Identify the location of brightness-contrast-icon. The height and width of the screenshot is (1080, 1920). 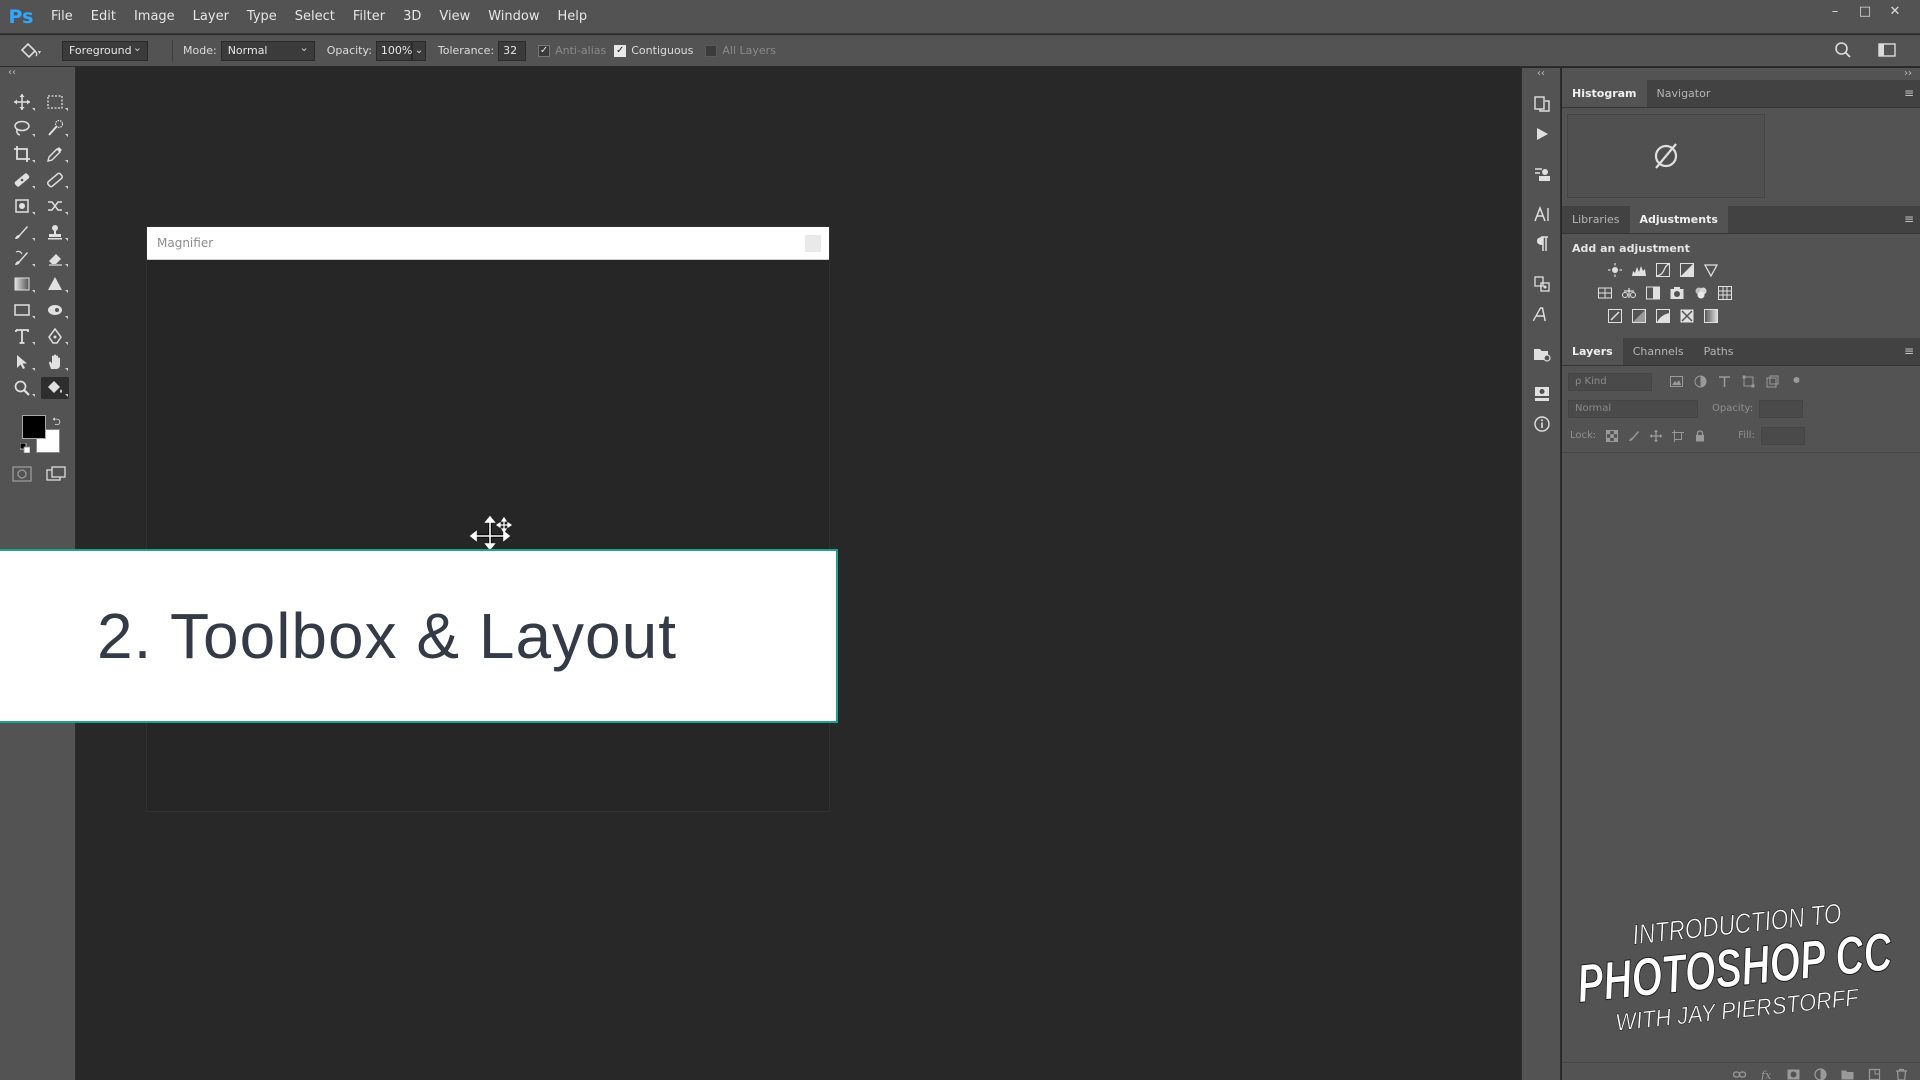
(1615, 270).